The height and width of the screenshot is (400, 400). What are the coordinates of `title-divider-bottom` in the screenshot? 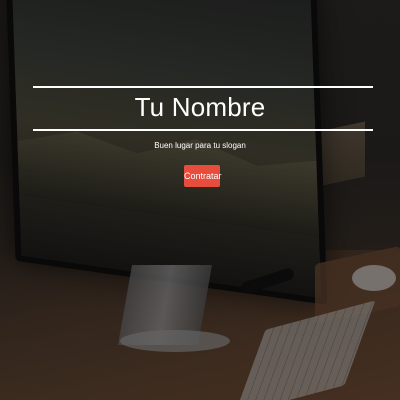 It's located at (203, 130).